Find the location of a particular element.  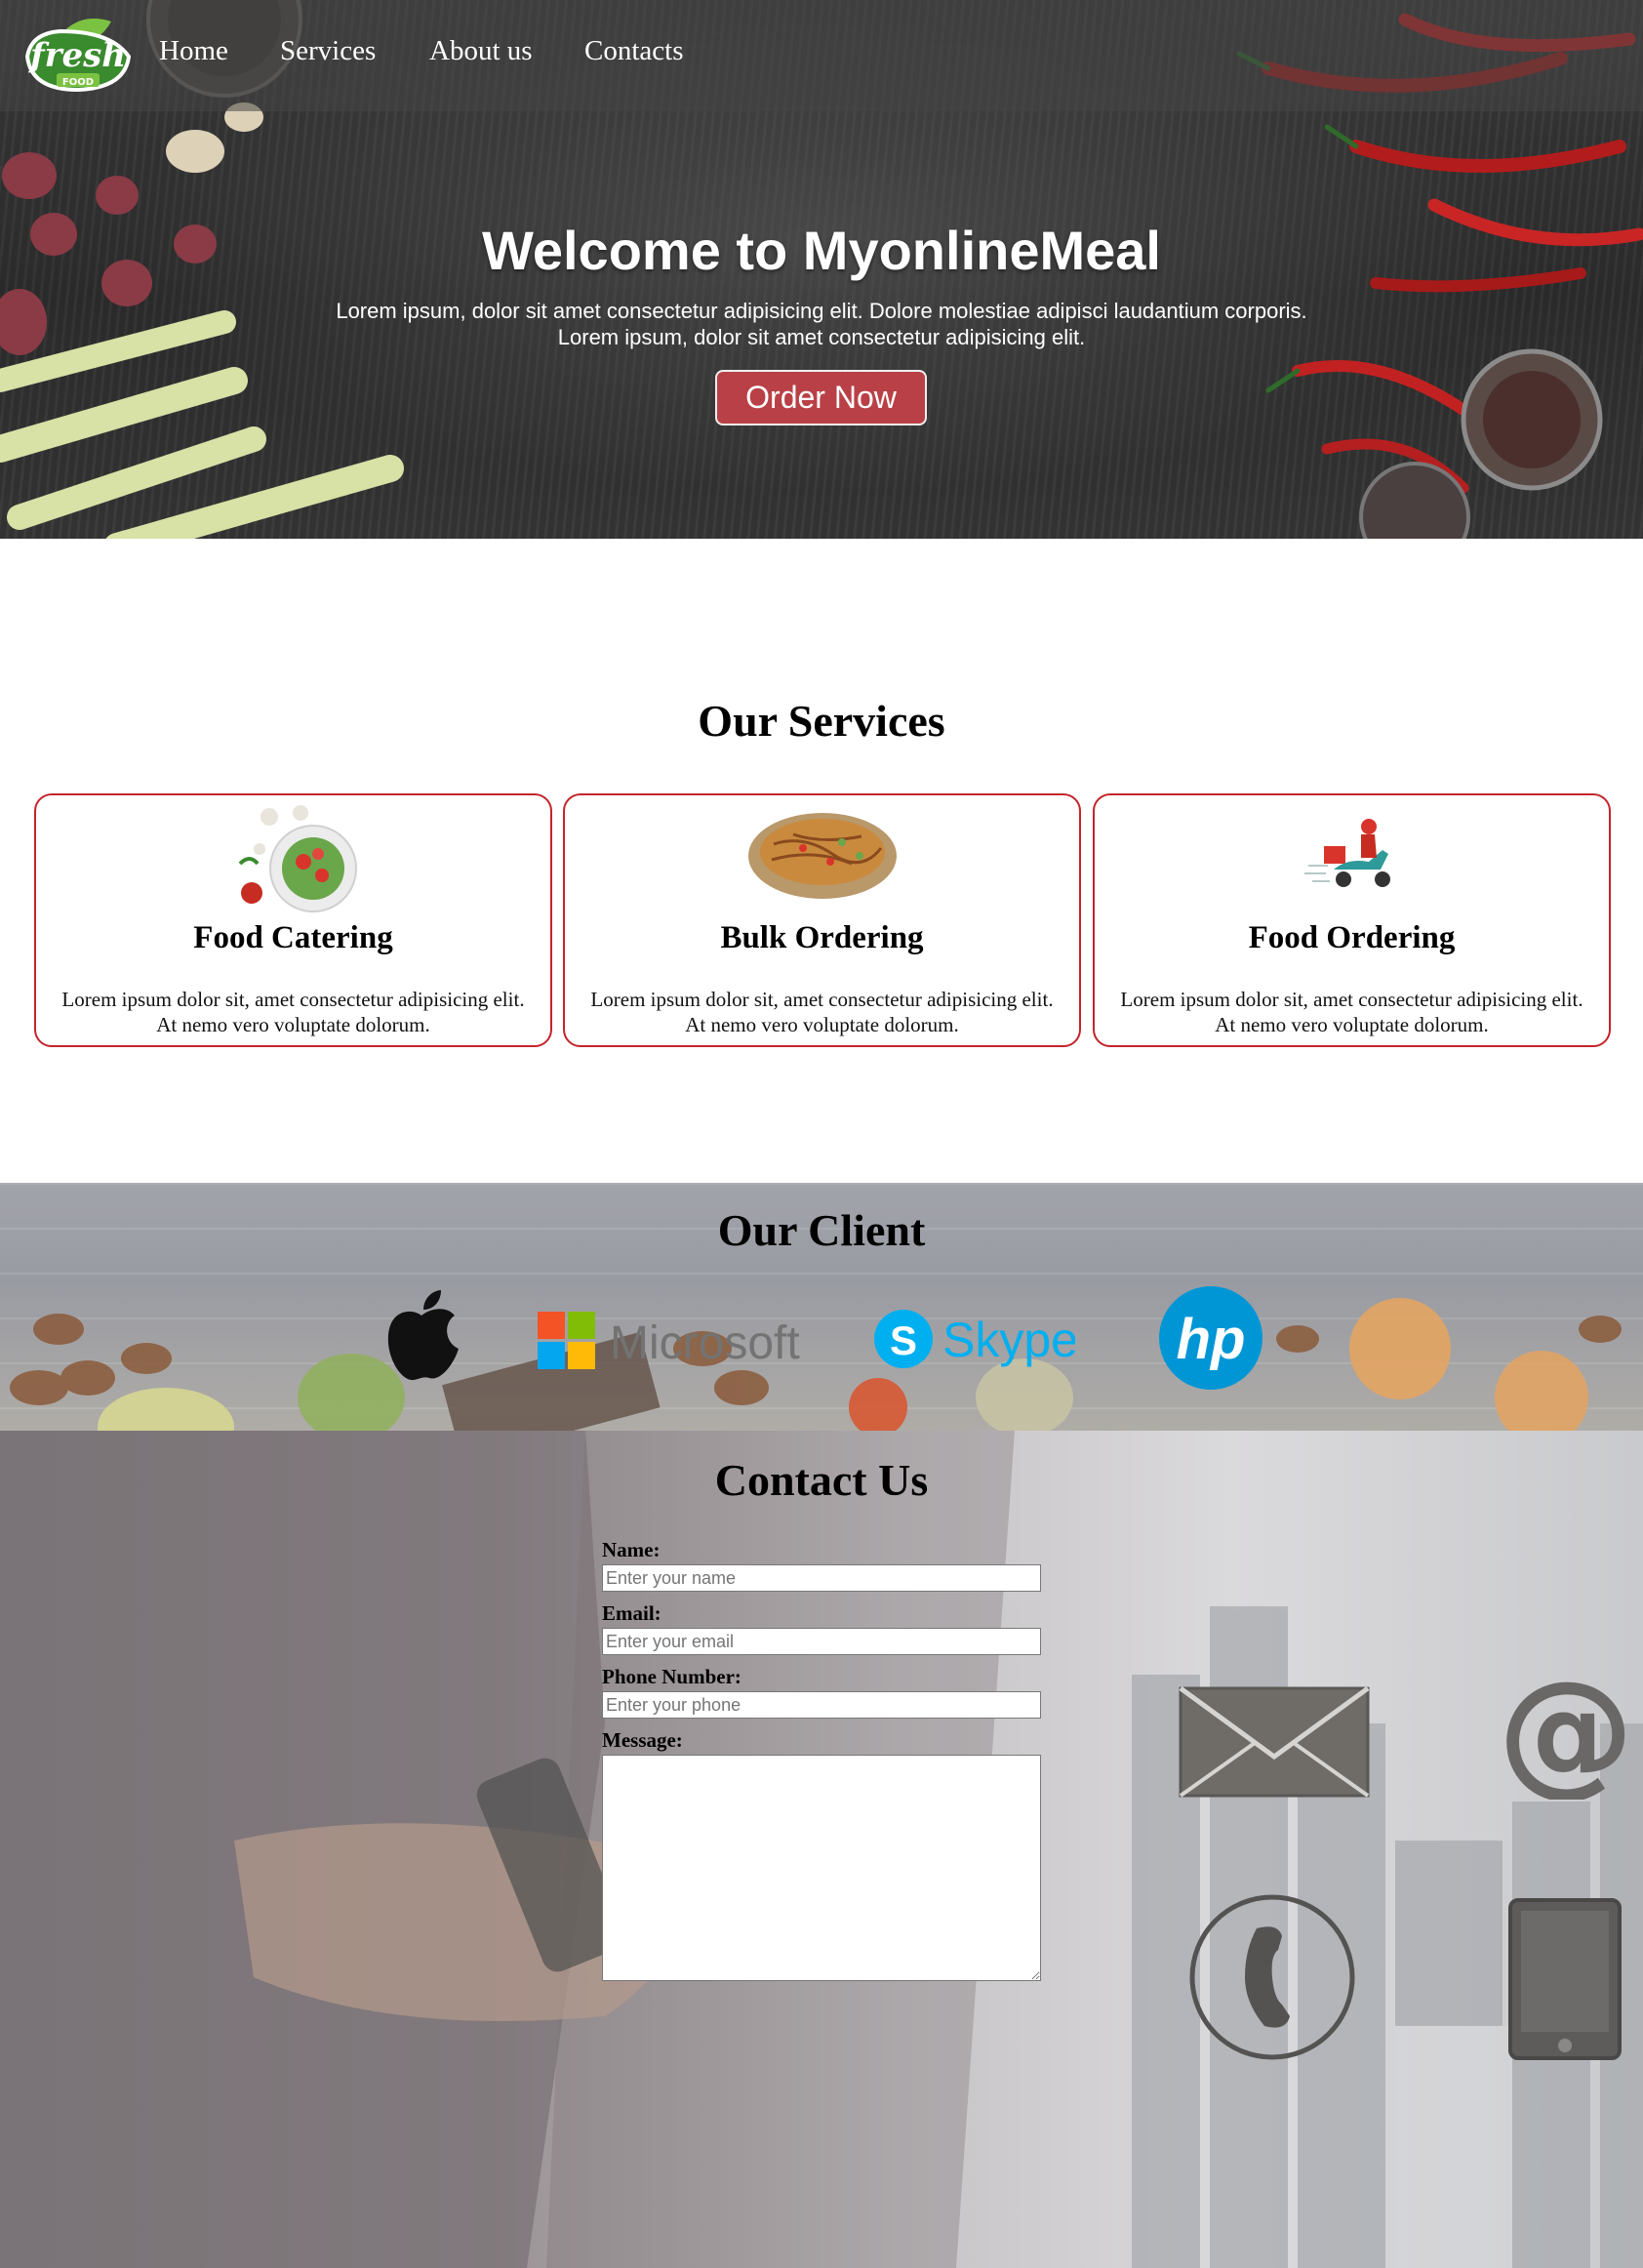

at-sign-icon: @ is located at coordinates (1566, 1737).